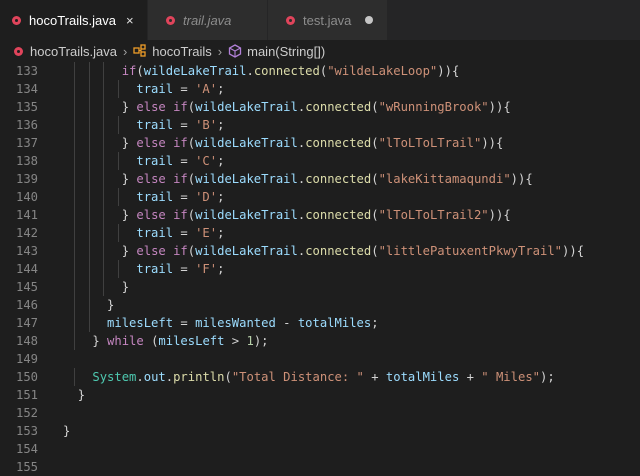 The width and height of the screenshot is (640, 476). What do you see at coordinates (547, 377) in the screenshot?
I see `code-token: );` at bounding box center [547, 377].